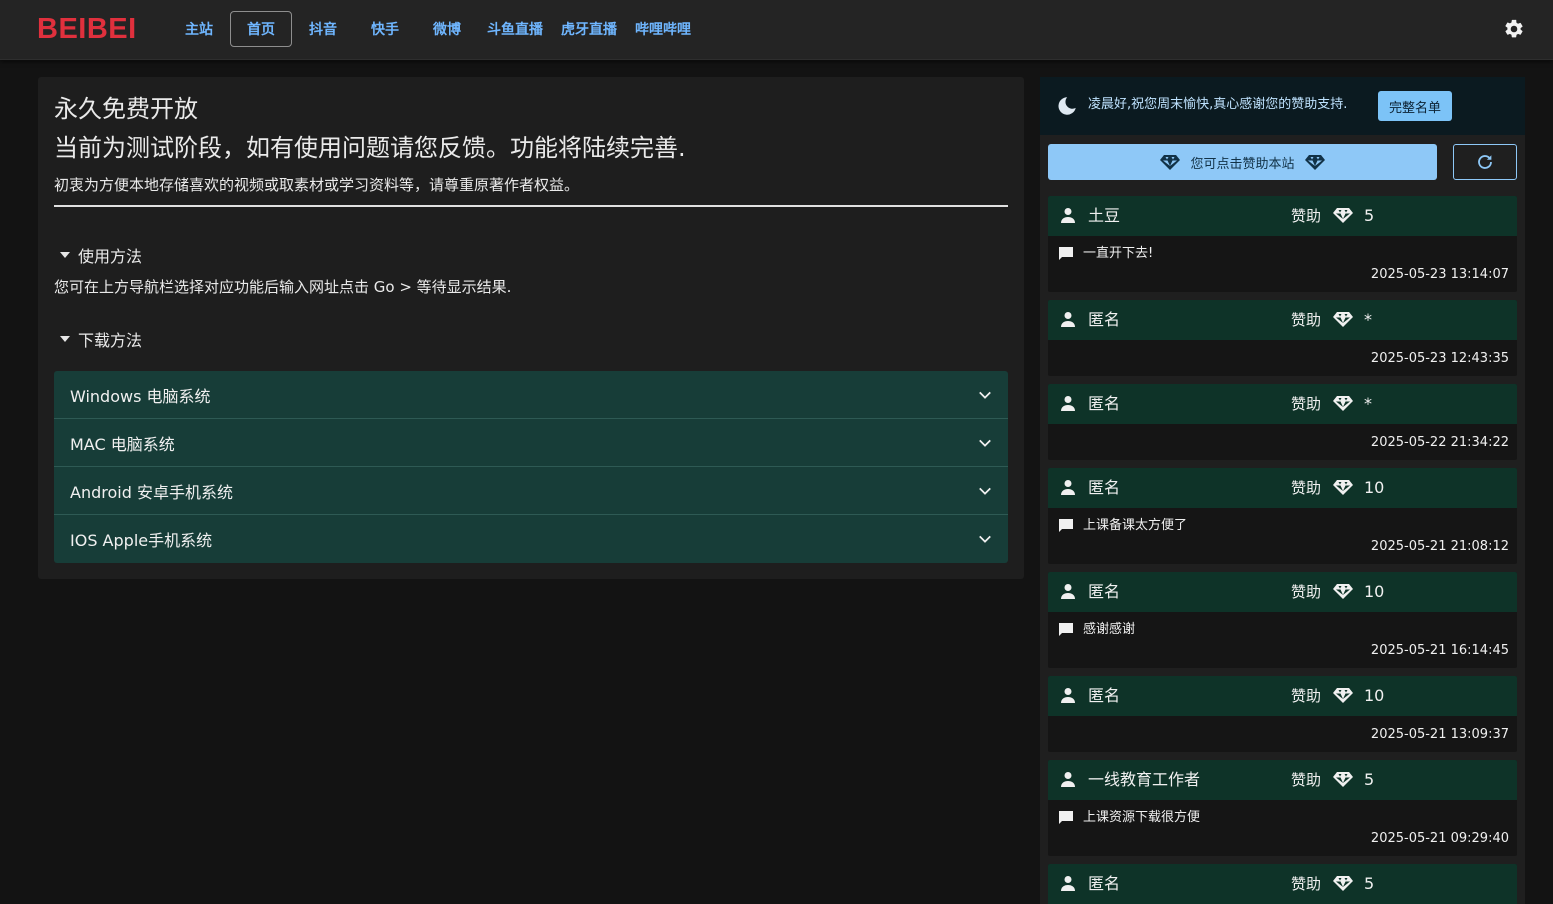 This screenshot has width=1553, height=904. What do you see at coordinates (589, 29) in the screenshot?
I see `nav-item-huya: 虎牙直播` at bounding box center [589, 29].